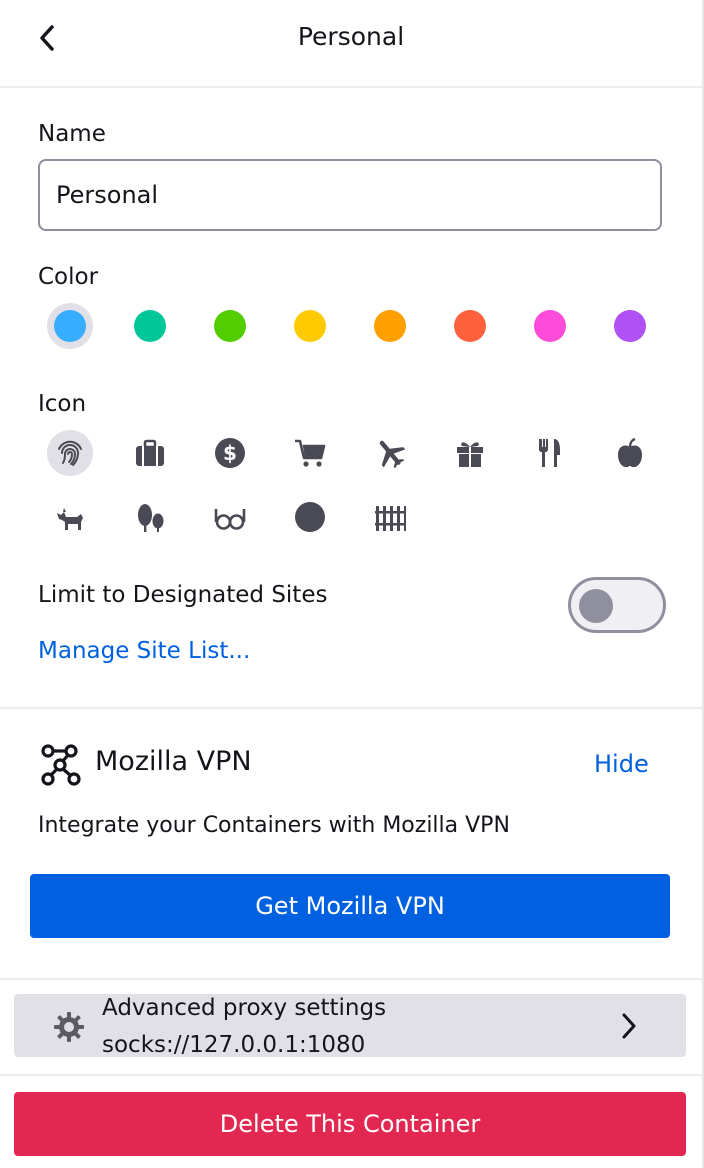 Image resolution: width=704 pixels, height=1168 pixels. Describe the element at coordinates (621, 764) in the screenshot. I see `vpn-hide-link: Hide` at that location.